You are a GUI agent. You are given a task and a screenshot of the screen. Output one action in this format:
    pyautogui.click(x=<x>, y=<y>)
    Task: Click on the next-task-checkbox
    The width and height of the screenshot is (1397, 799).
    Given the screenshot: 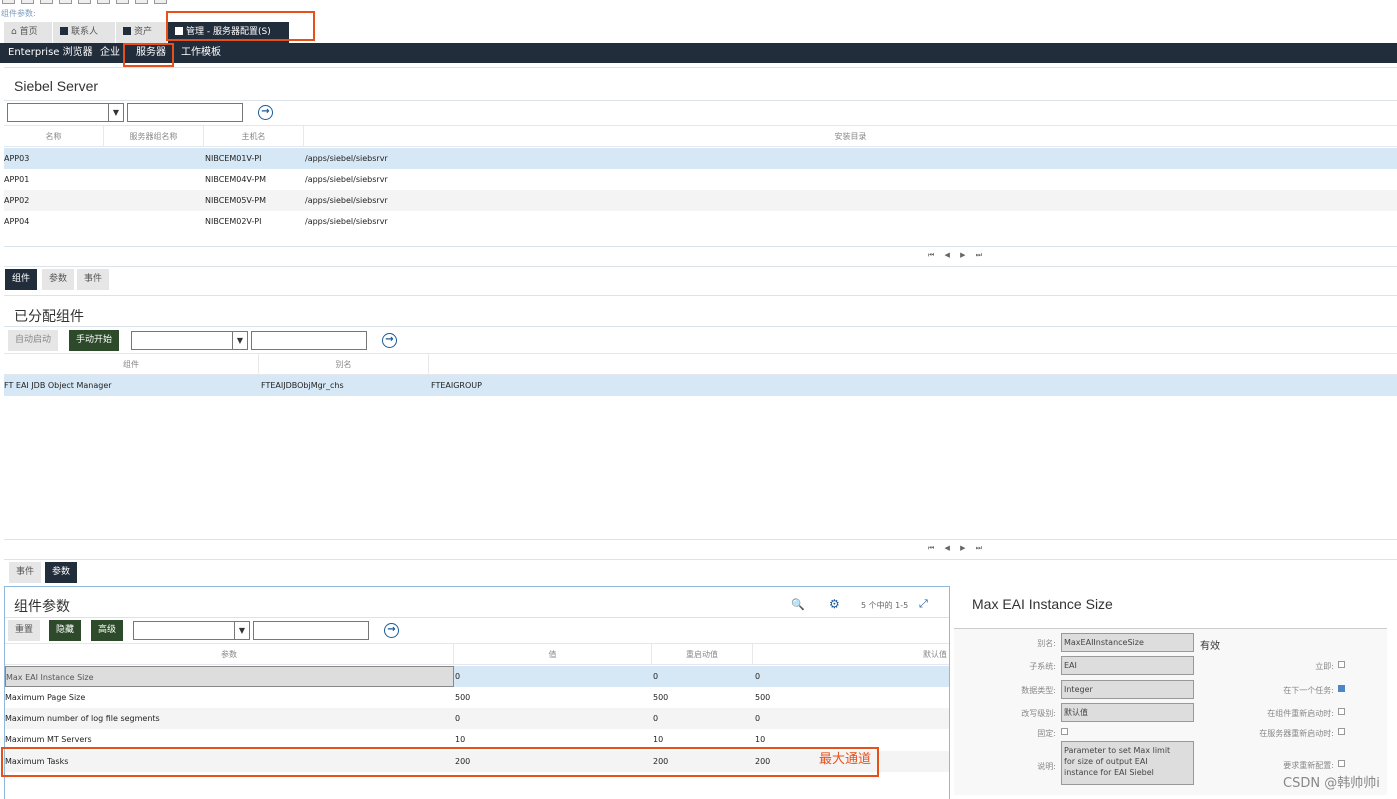 What is the action you would take?
    pyautogui.click(x=1341, y=688)
    